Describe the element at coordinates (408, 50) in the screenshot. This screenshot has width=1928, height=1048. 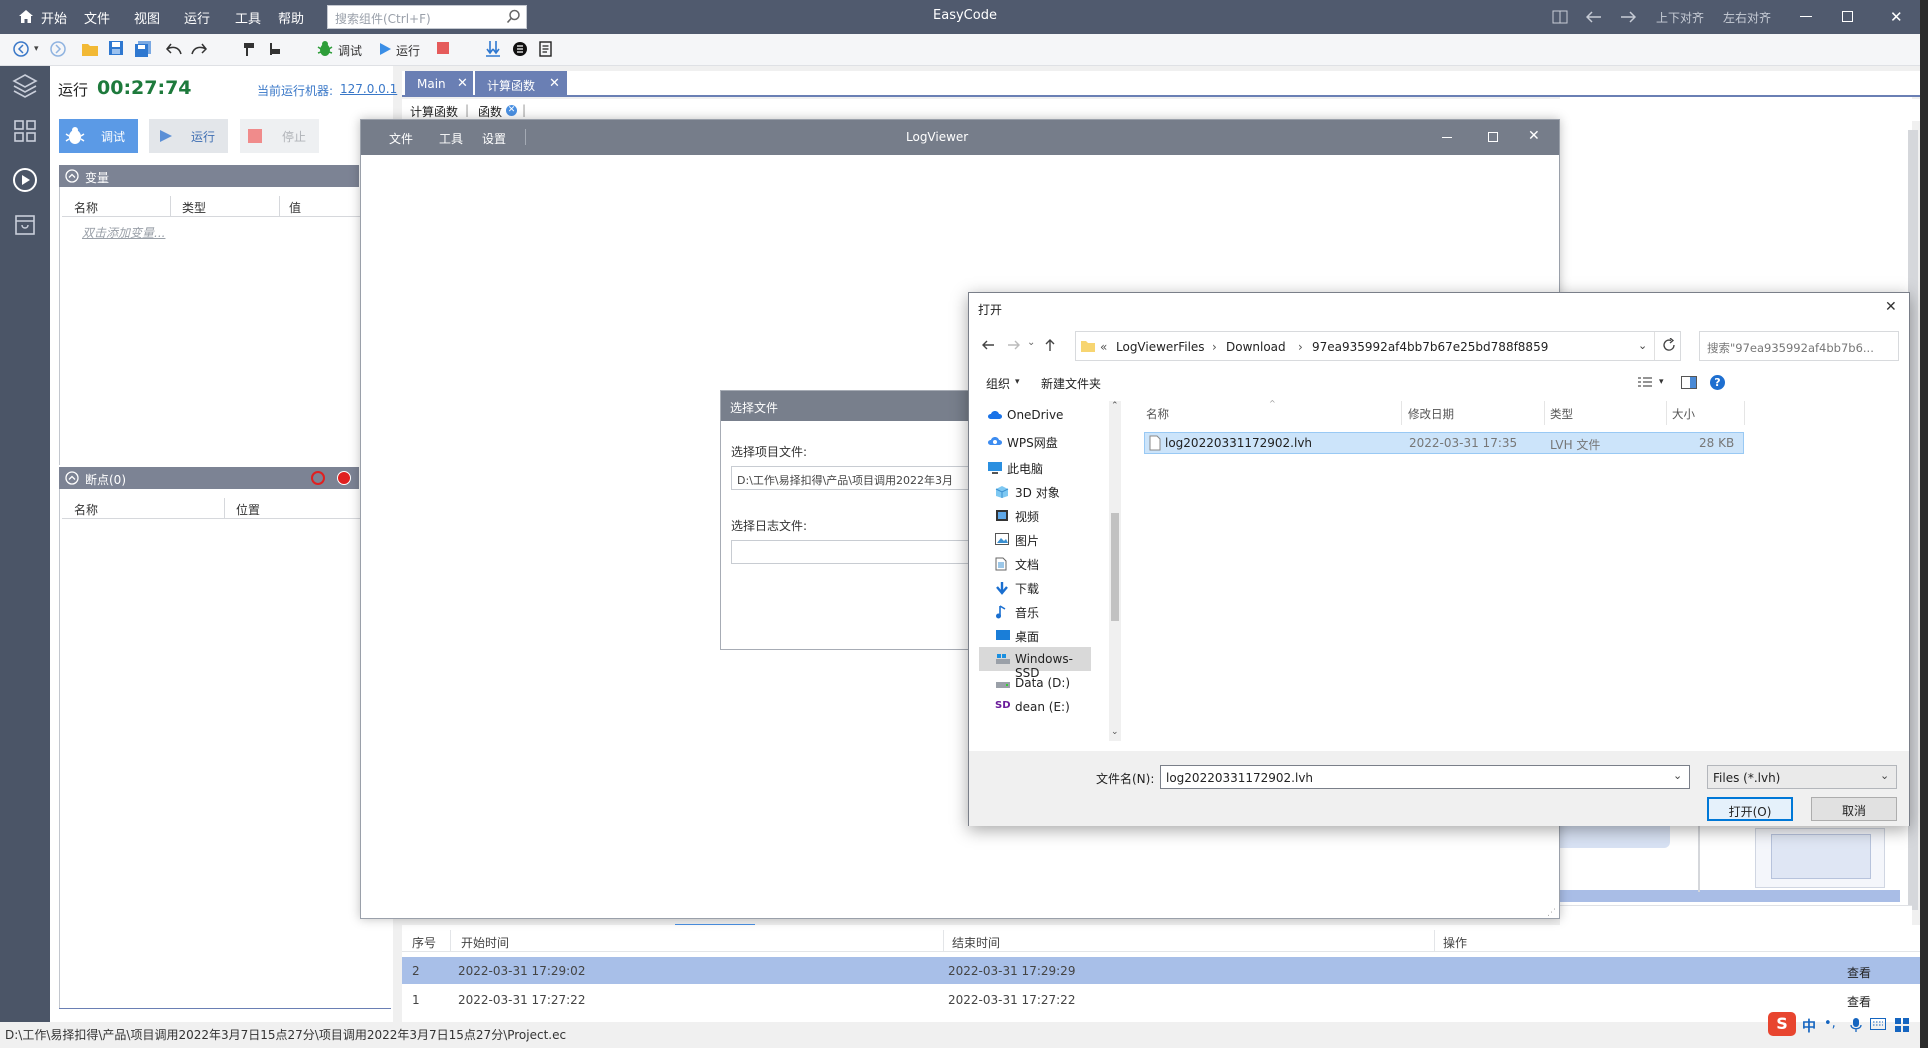
I see `toolbar-run-label: 运行` at that location.